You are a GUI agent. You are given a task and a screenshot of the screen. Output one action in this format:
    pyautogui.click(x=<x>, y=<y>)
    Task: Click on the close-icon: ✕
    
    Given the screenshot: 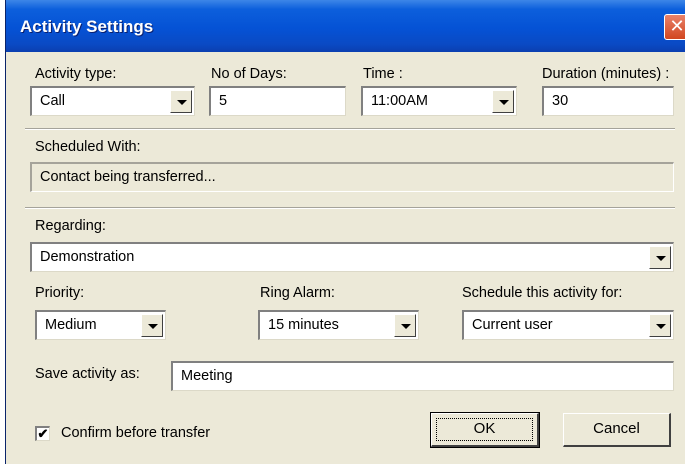 What is the action you would take?
    pyautogui.click(x=674, y=27)
    